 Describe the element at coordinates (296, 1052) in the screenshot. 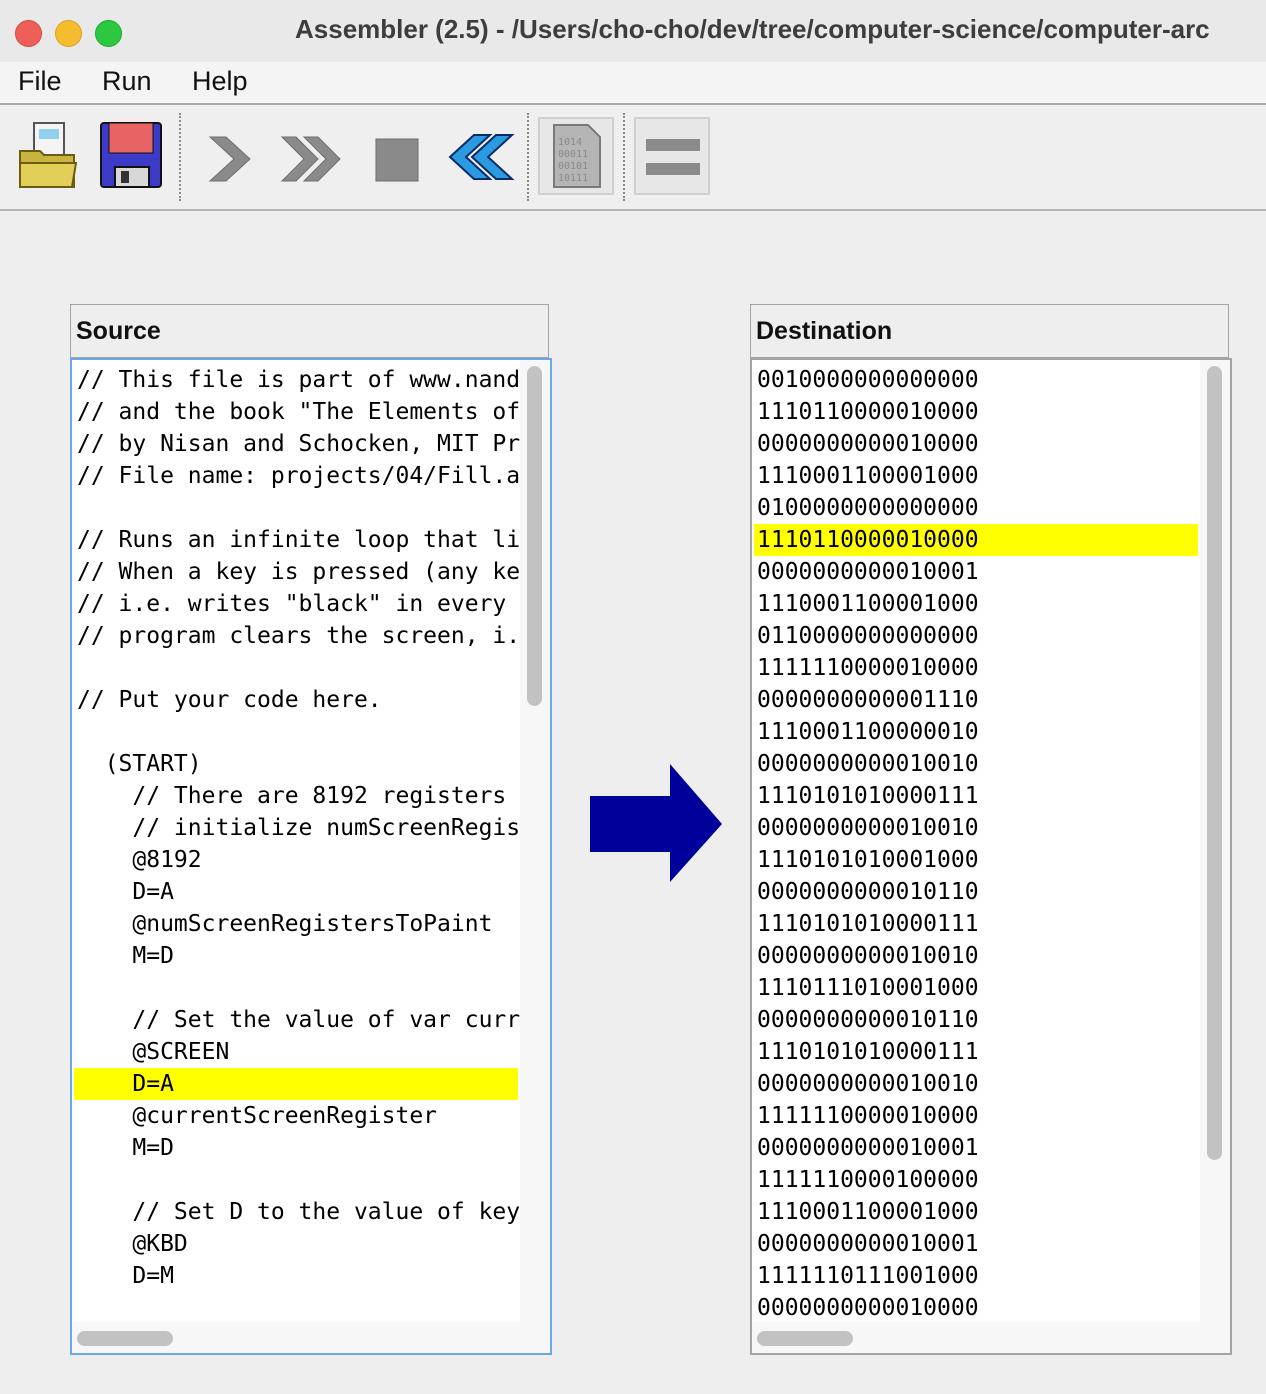

I see `source-code-line: @SCREEN` at that location.